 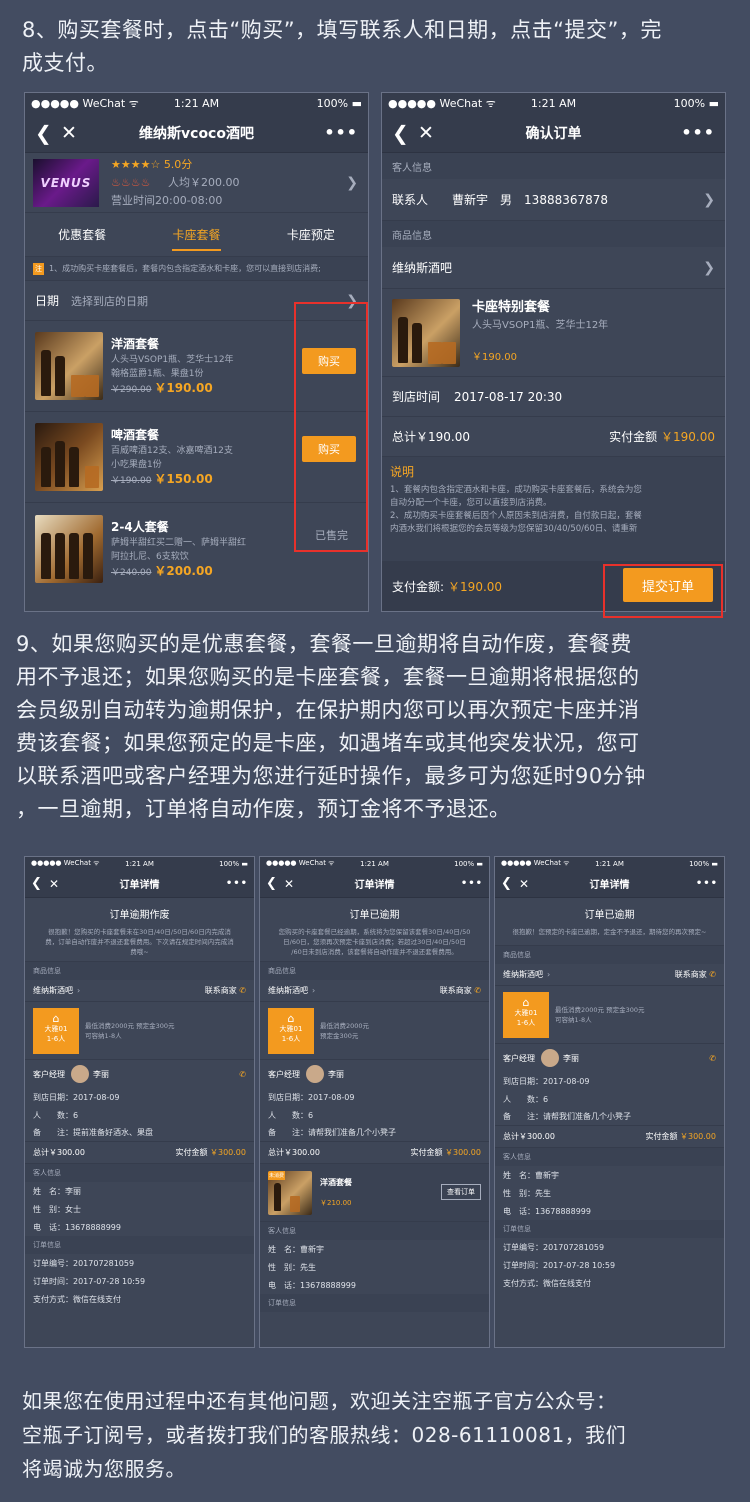 What do you see at coordinates (374, 1193) in the screenshot?
I see `package-item: 未消费 洋酒套餐 ￥210.00 查看订单` at bounding box center [374, 1193].